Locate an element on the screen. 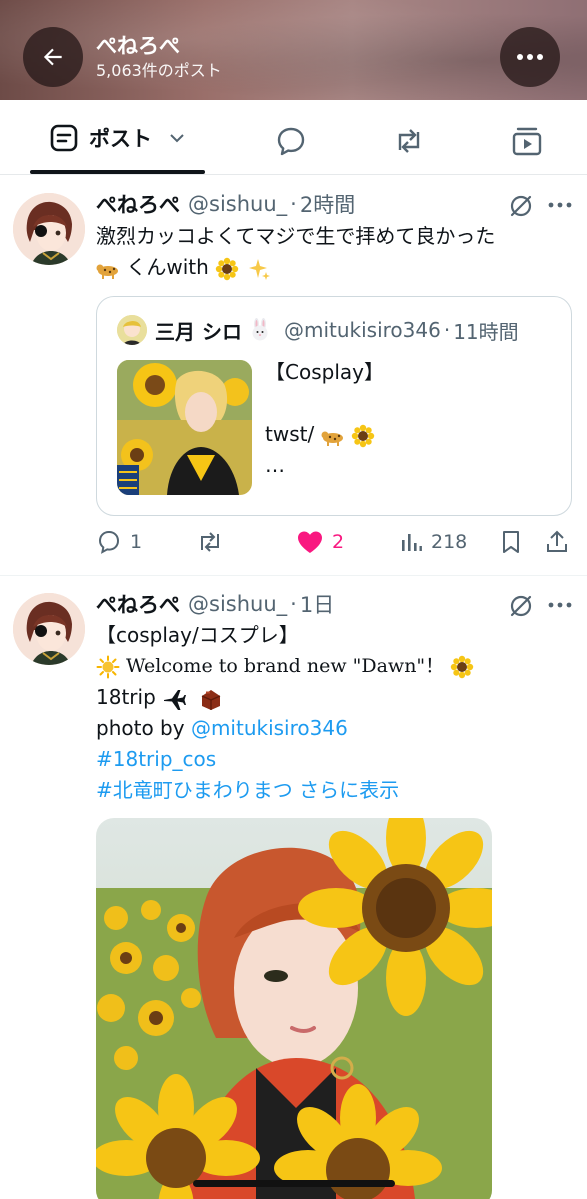  tweet-timestamp: 1日 is located at coordinates (317, 604).